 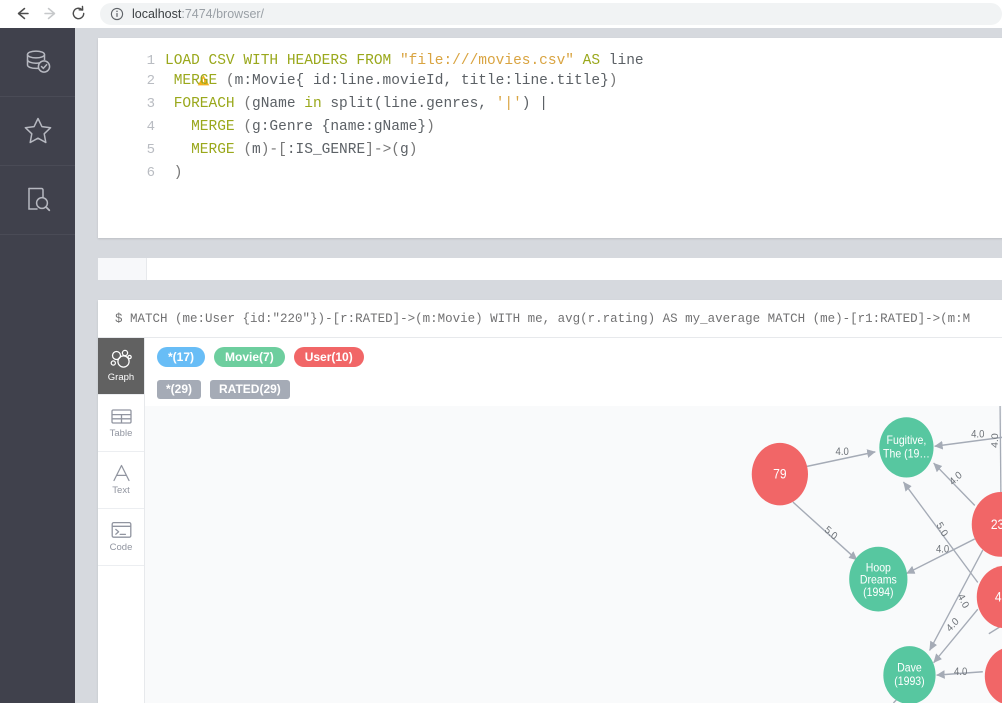 What do you see at coordinates (556, 176) in the screenshot?
I see `code-line: 6 )` at bounding box center [556, 176].